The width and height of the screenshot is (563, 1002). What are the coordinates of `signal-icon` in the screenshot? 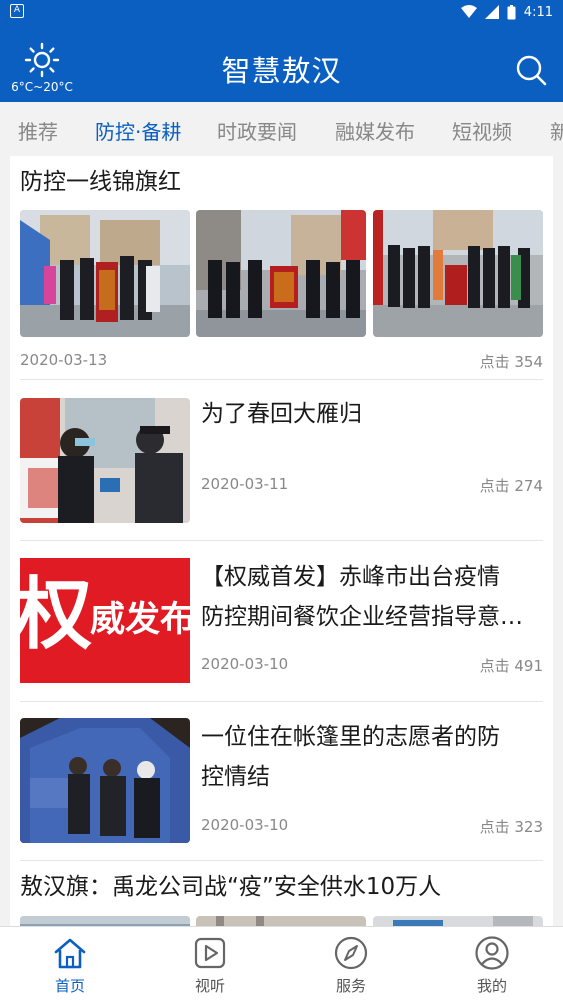 It's located at (491, 12).